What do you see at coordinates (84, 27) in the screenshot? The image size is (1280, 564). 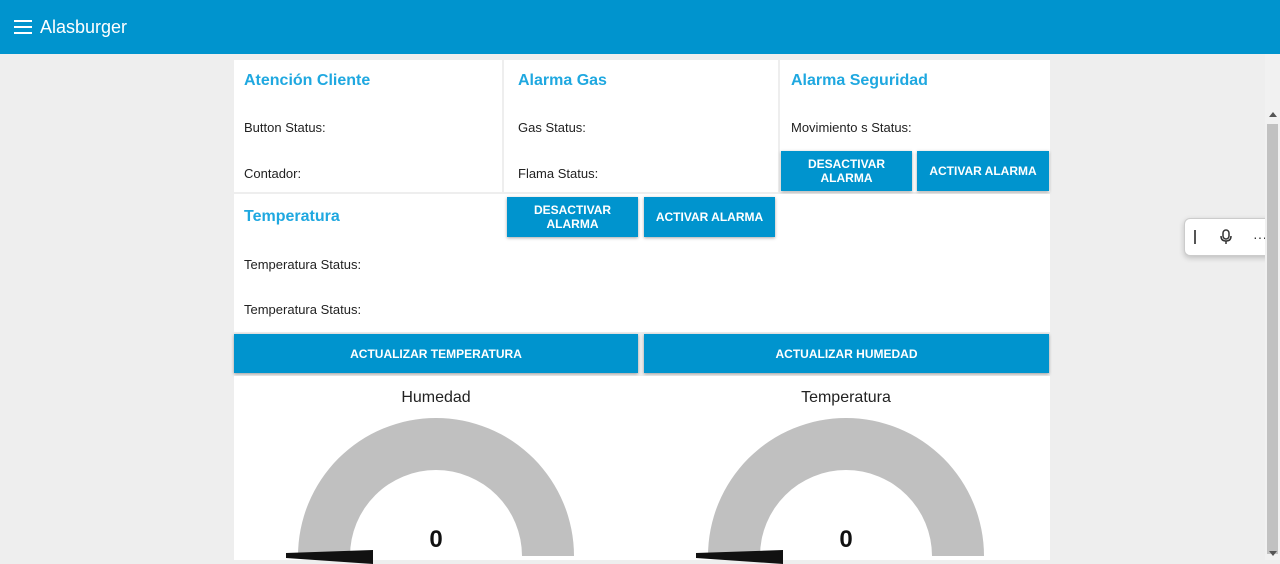 I see `app-title: Alasburger` at bounding box center [84, 27].